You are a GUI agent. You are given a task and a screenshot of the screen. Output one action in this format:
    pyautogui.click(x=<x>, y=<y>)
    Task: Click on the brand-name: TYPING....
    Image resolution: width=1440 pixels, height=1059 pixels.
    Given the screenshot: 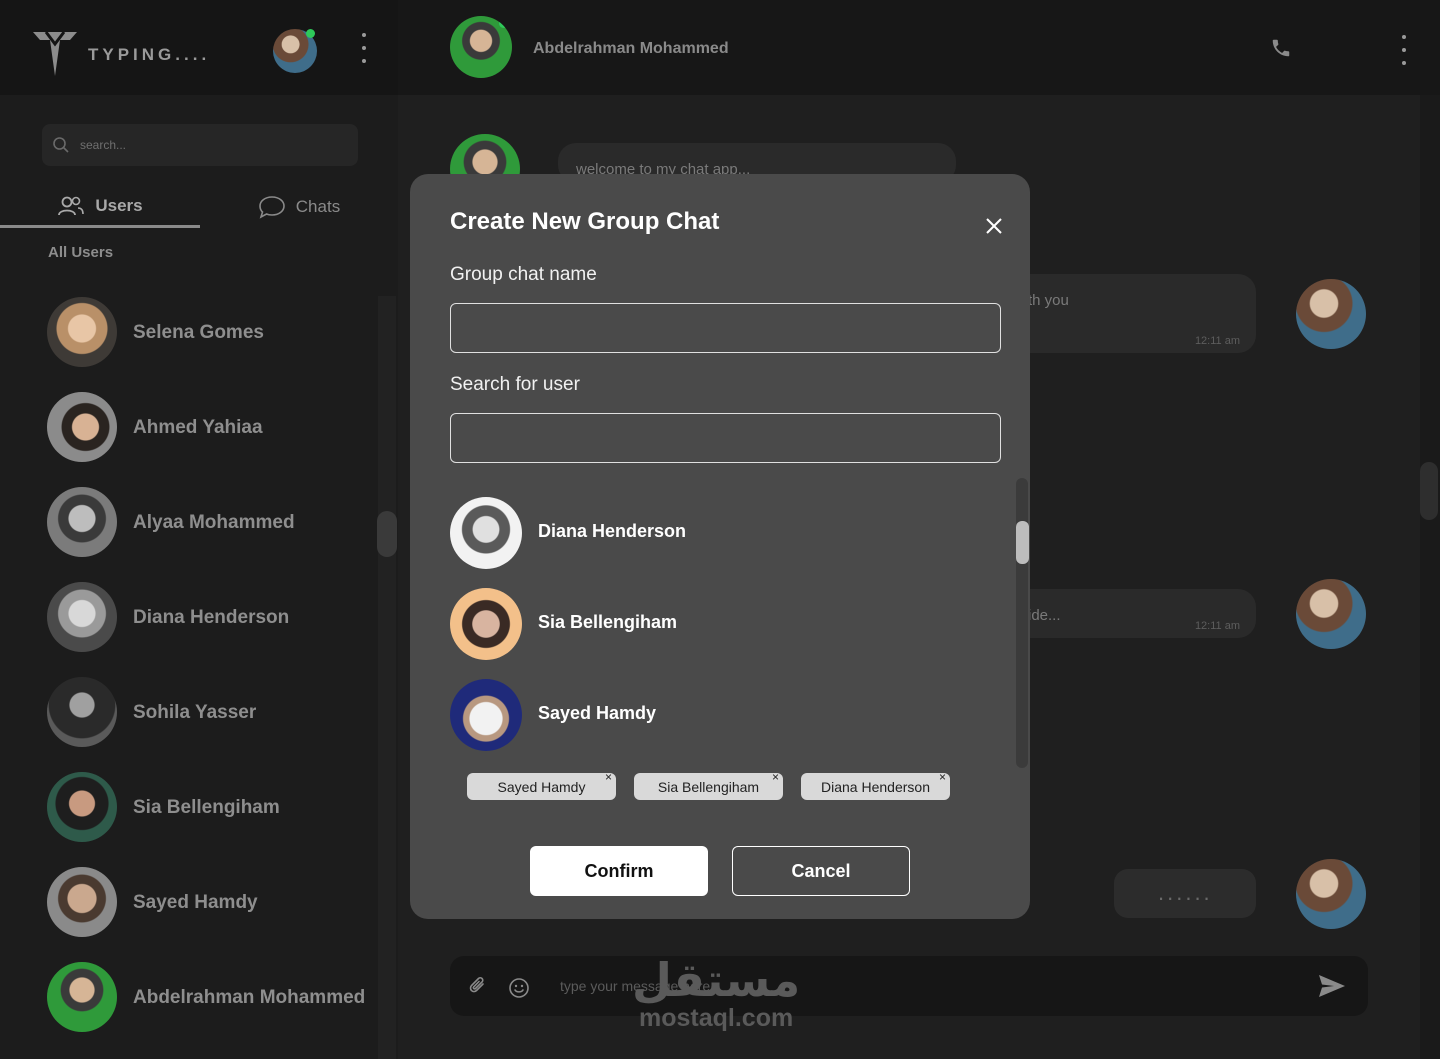 What is the action you would take?
    pyautogui.click(x=149, y=54)
    